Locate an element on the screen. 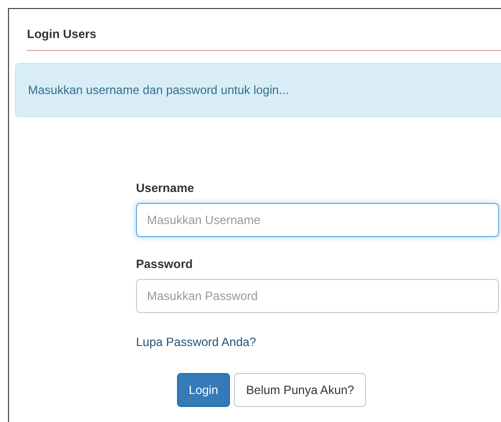  field-label: Password is located at coordinates (164, 264).